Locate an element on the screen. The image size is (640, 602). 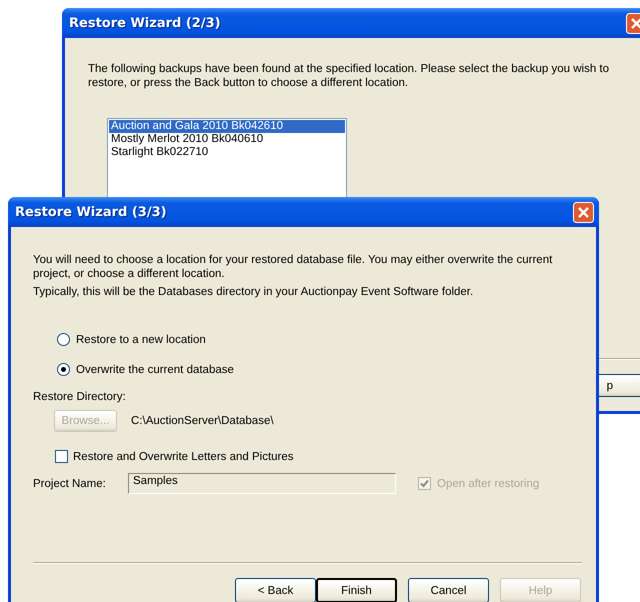
instruction-text: You will need to choose a location for your restored database file. You may either overwrite the current project, or choose a different location. is located at coordinates (293, 267).